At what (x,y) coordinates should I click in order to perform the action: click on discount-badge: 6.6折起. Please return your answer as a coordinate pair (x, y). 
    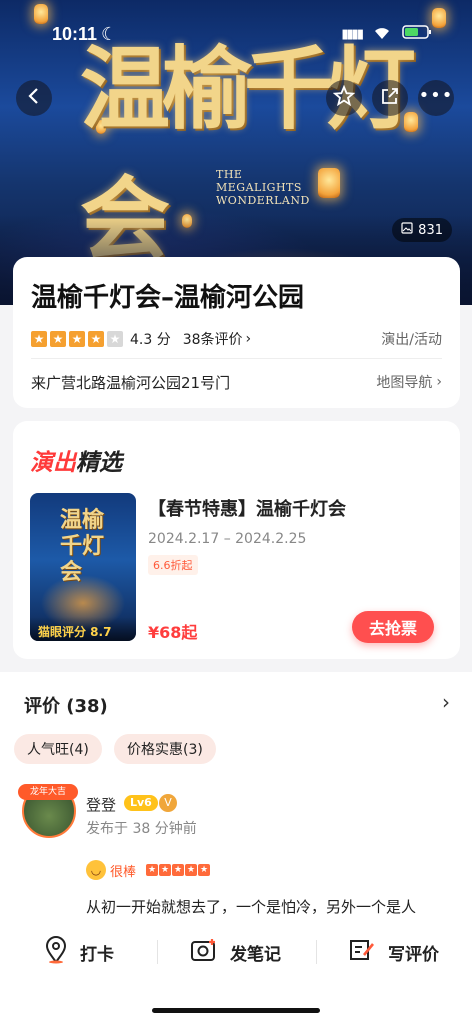
    Looking at the image, I should click on (173, 565).